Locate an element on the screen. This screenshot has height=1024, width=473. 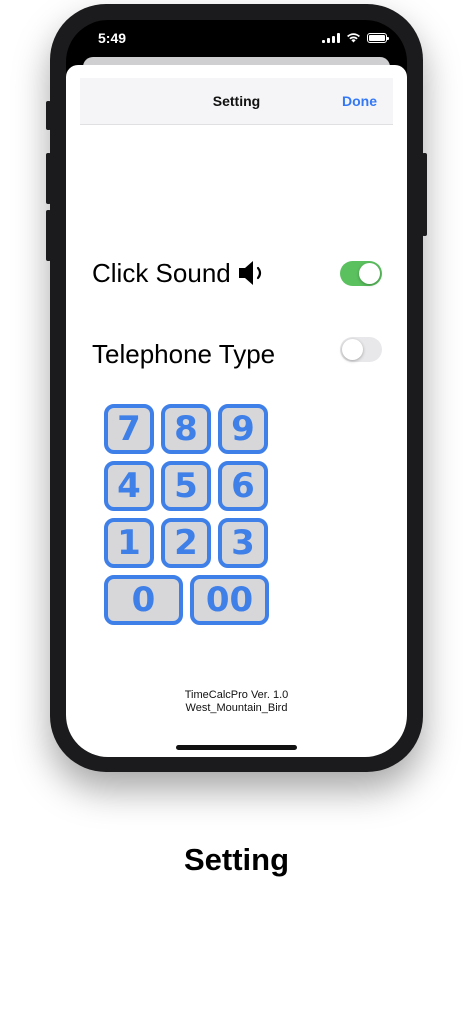
app-author: West_Mountain_Bird is located at coordinates (236, 708).